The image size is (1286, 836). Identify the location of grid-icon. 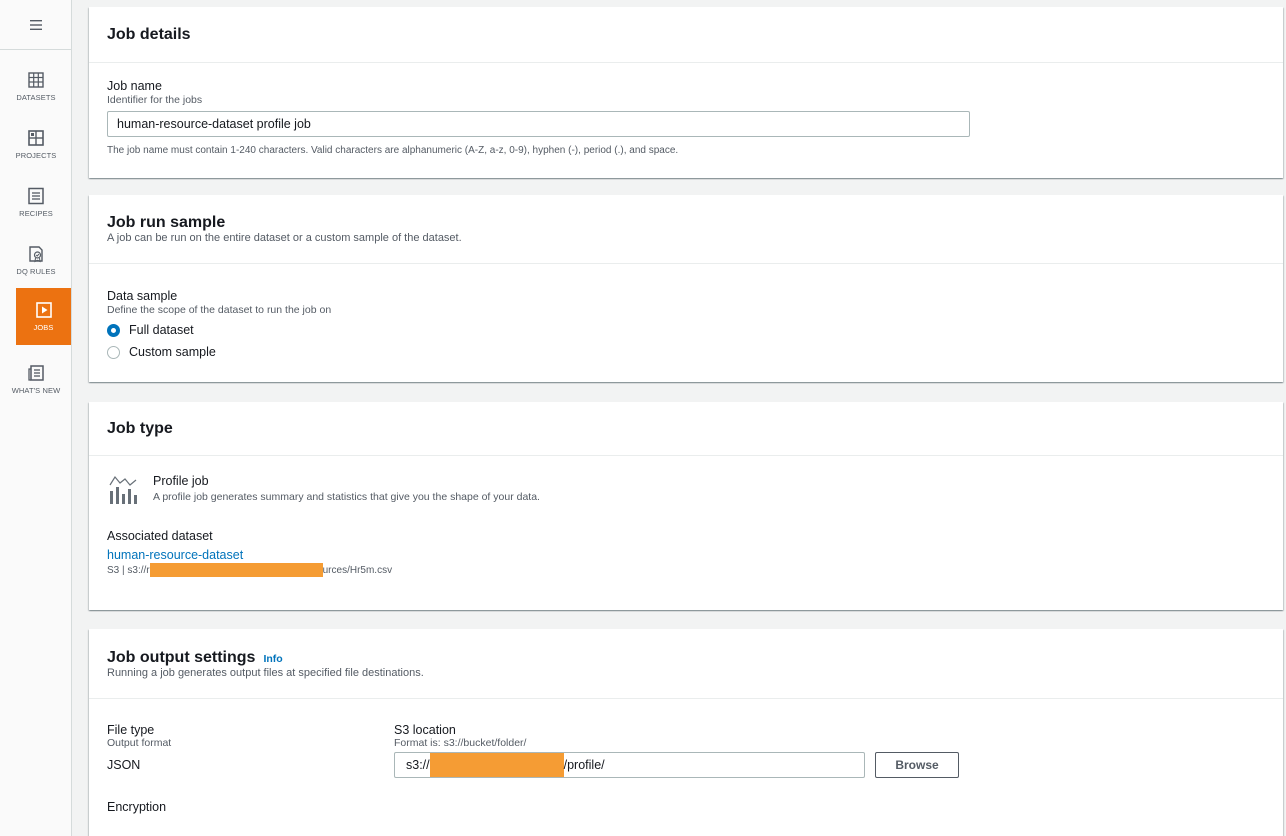
(36, 138).